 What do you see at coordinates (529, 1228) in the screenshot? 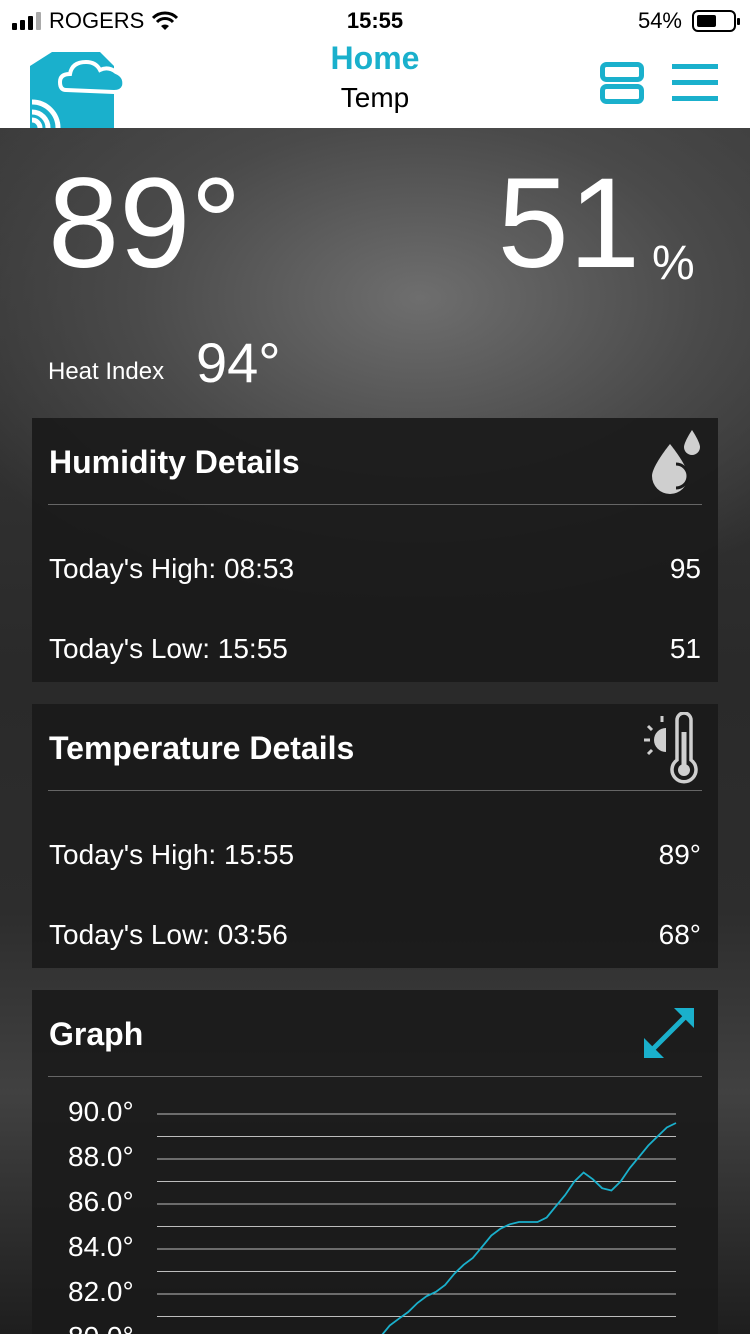
I see `temperature-series-line` at bounding box center [529, 1228].